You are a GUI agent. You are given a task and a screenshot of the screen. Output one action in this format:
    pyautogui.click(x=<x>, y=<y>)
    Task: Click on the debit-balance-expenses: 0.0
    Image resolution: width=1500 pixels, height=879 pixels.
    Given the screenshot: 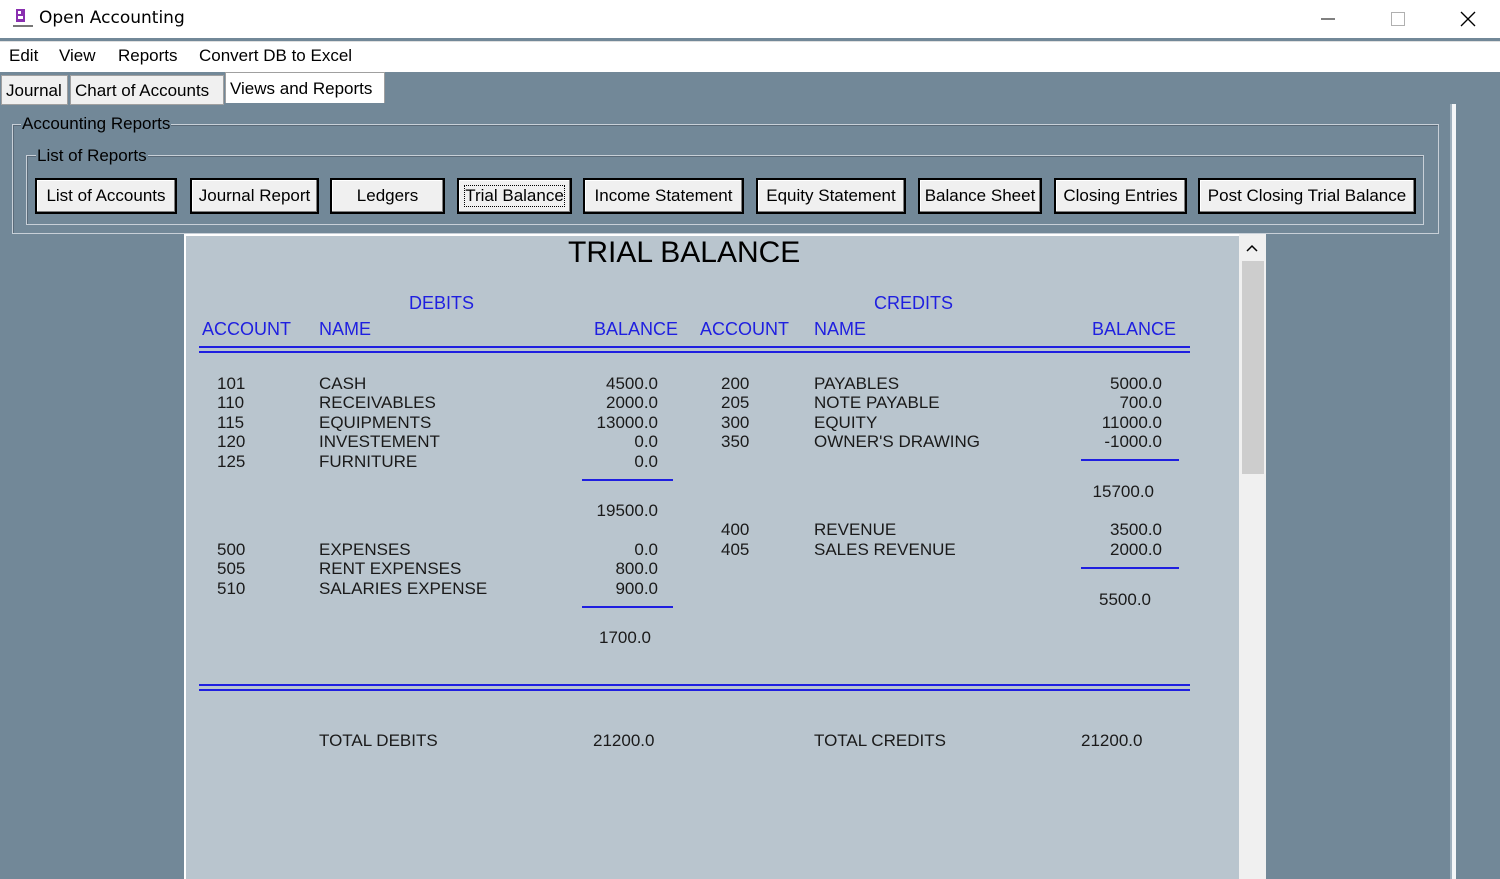 What is the action you would take?
    pyautogui.click(x=646, y=549)
    